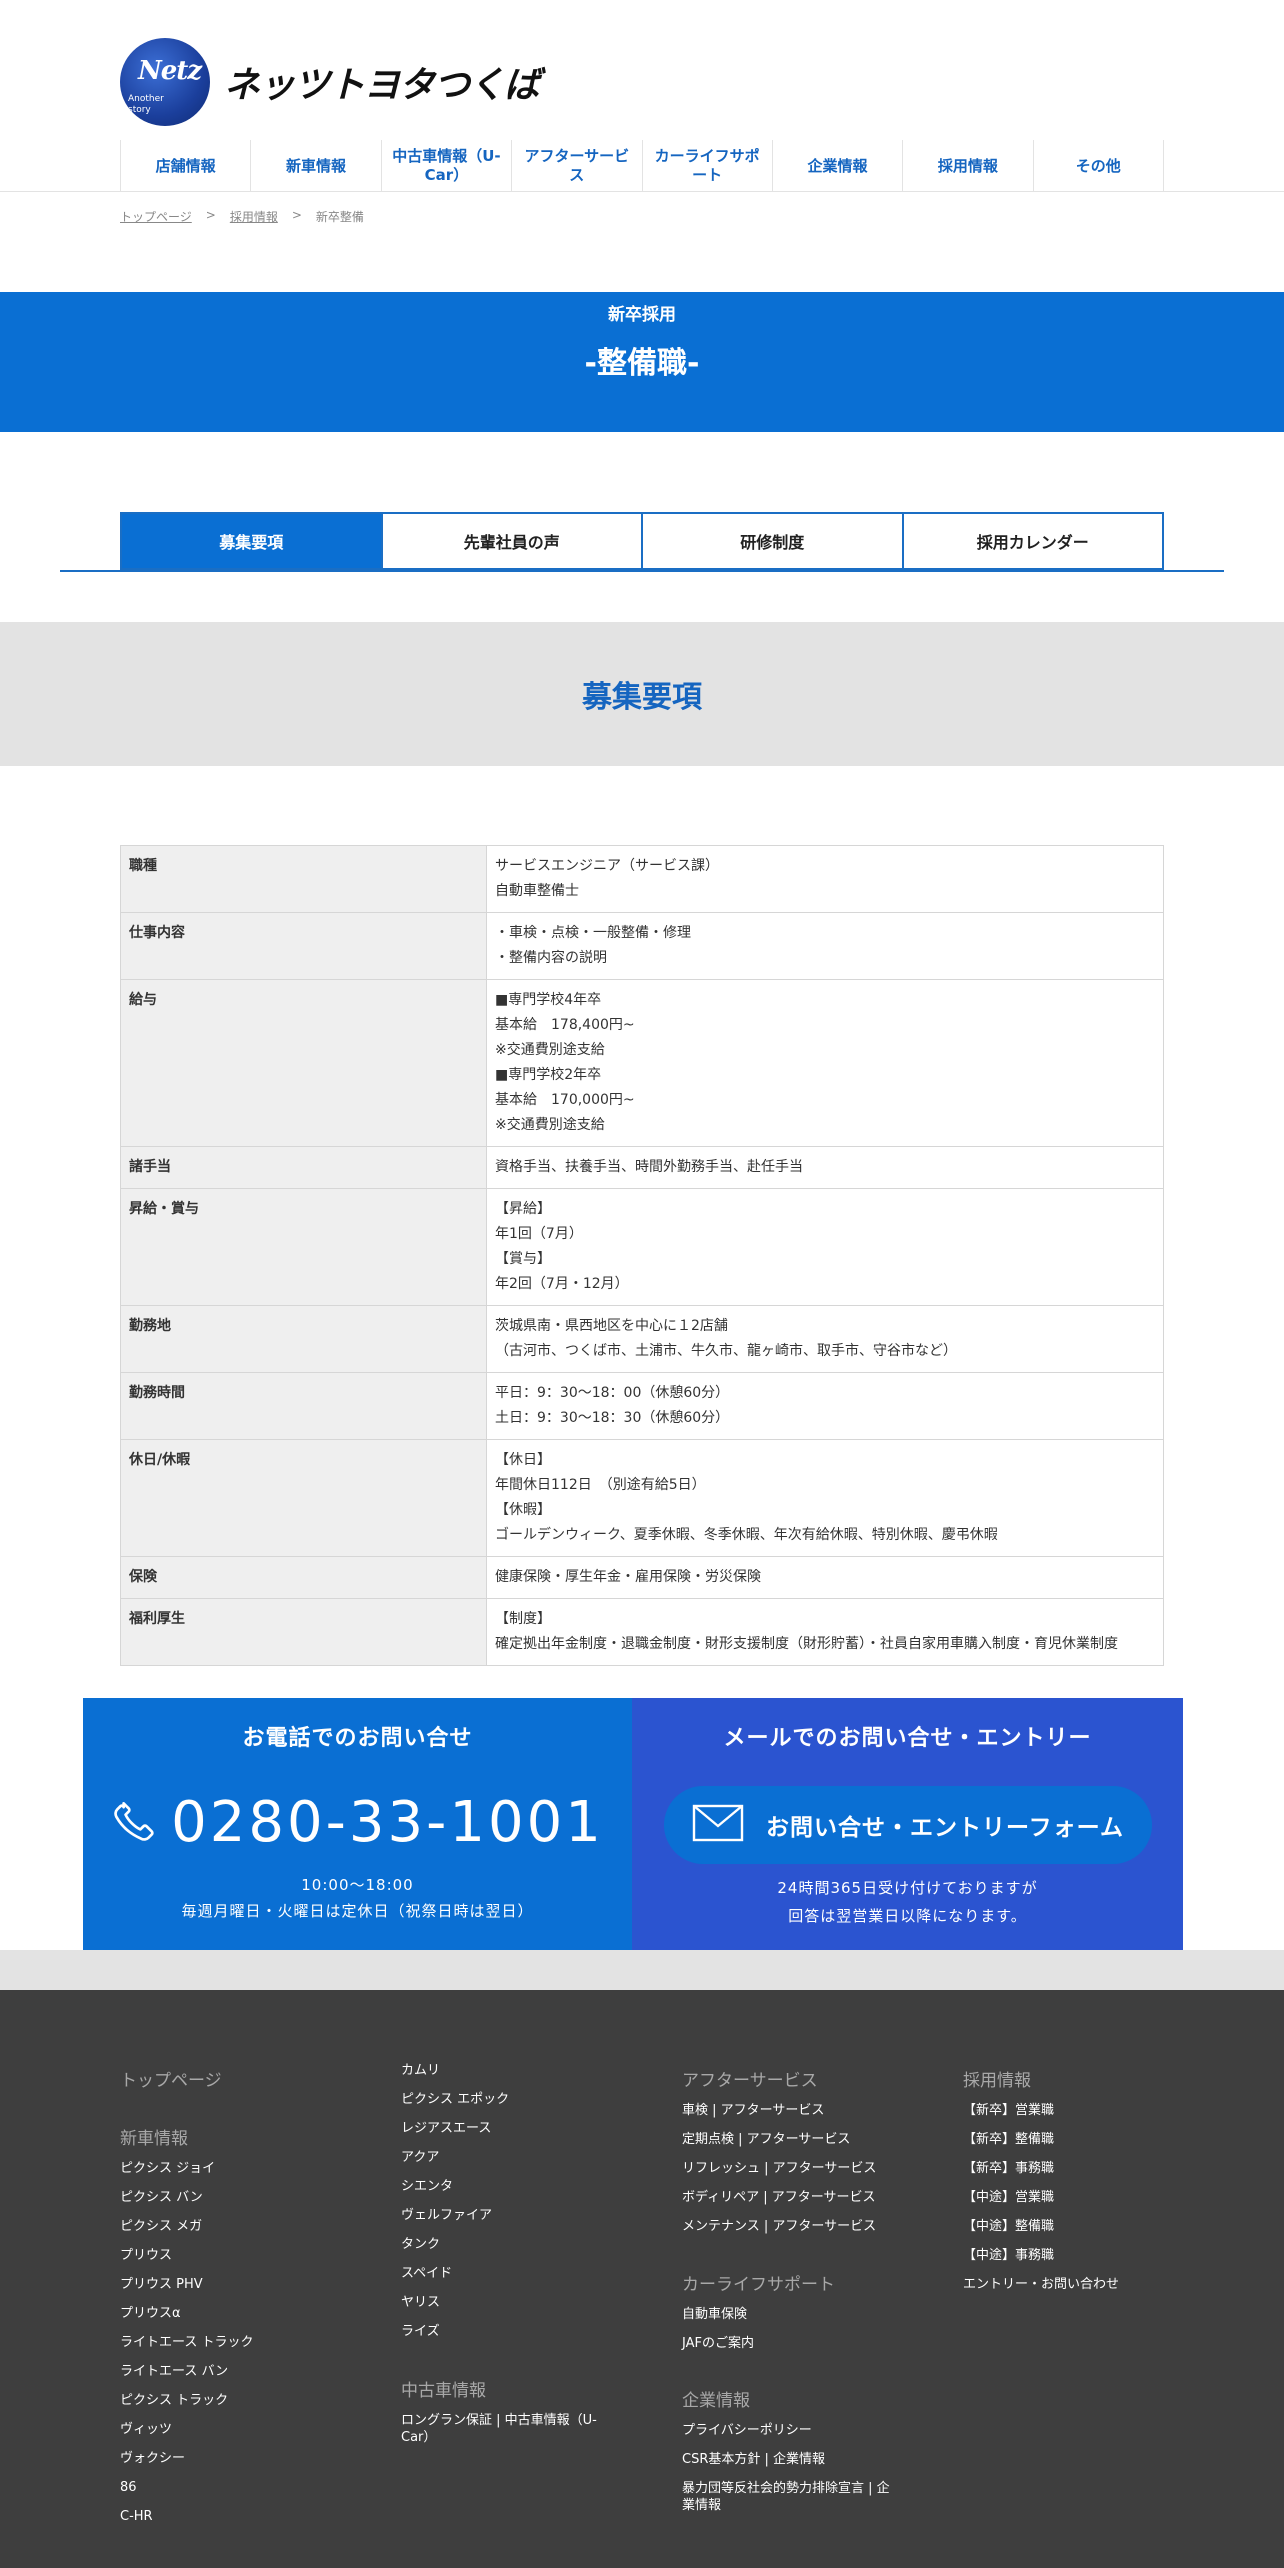 The width and height of the screenshot is (1284, 2568). What do you see at coordinates (167, 2168) in the screenshot?
I see `footer-link: ピクシス ジョイ` at bounding box center [167, 2168].